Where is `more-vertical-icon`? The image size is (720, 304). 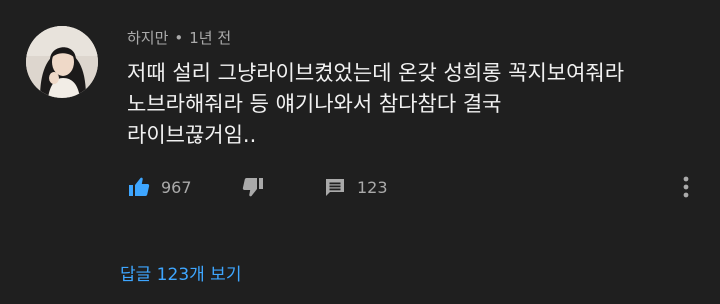 more-vertical-icon is located at coordinates (686, 187).